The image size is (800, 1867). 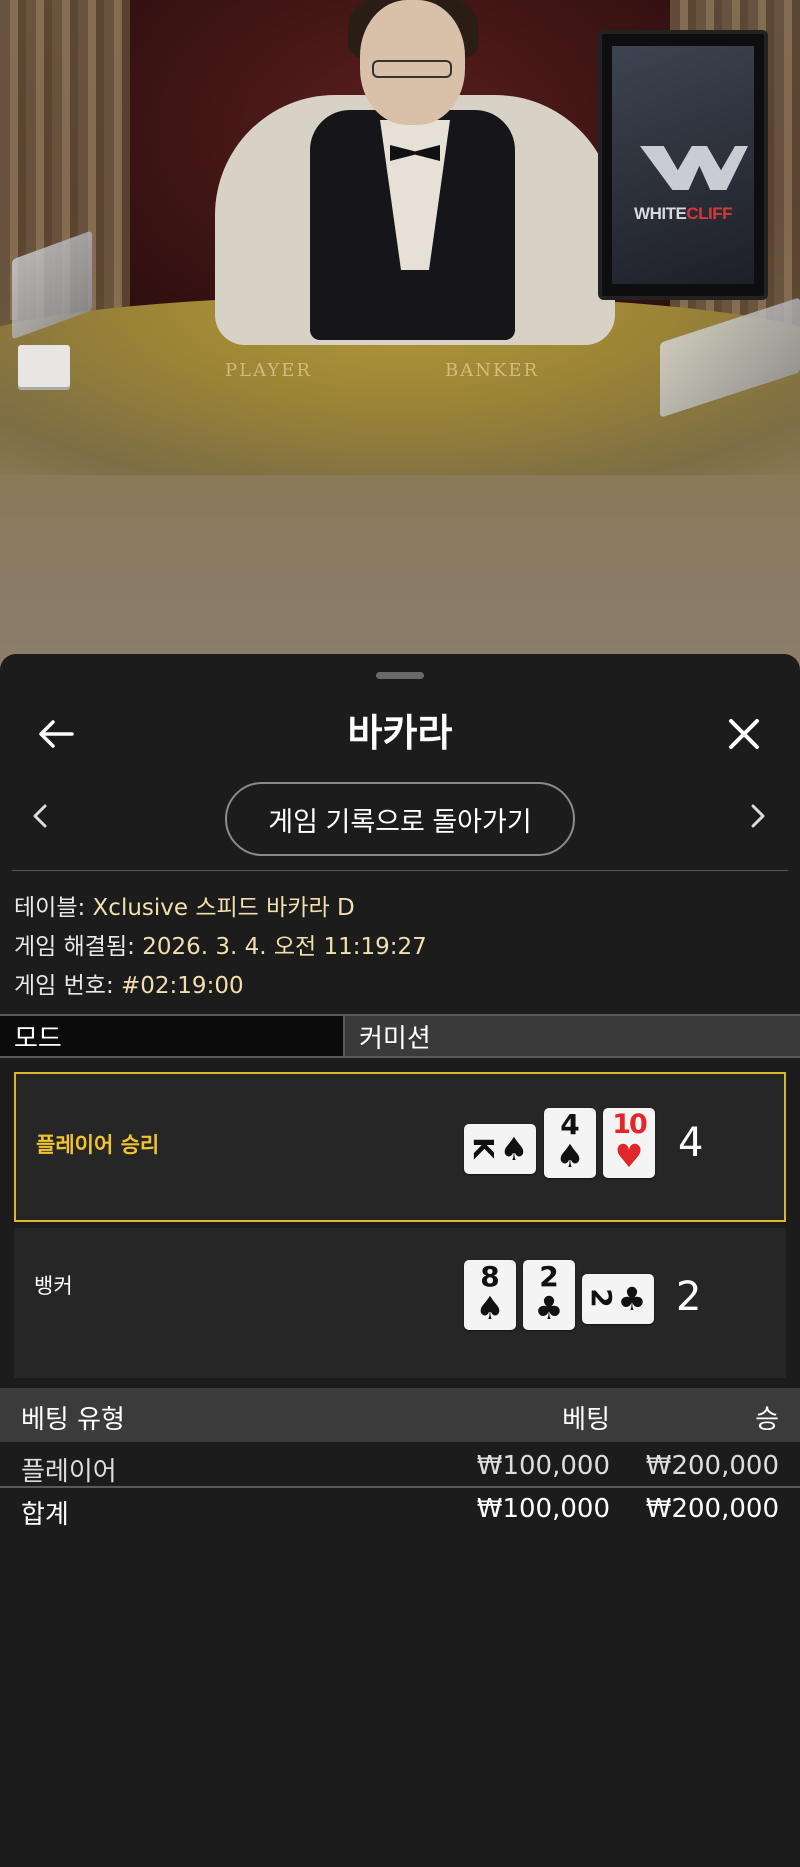 I want to click on prev-game-button, so click(x=40, y=816).